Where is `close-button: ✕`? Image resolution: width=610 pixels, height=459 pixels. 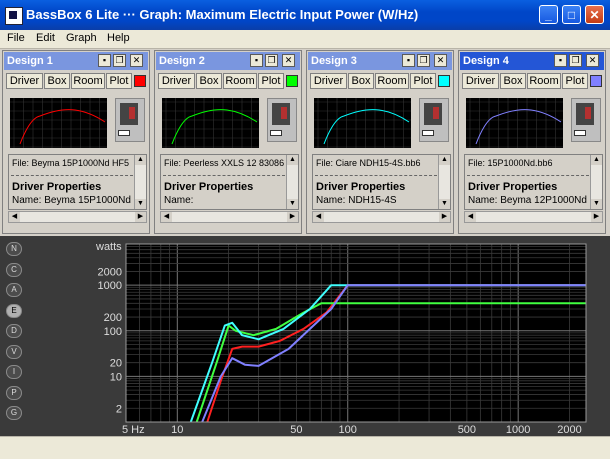
close-button: ✕ is located at coordinates (594, 14).